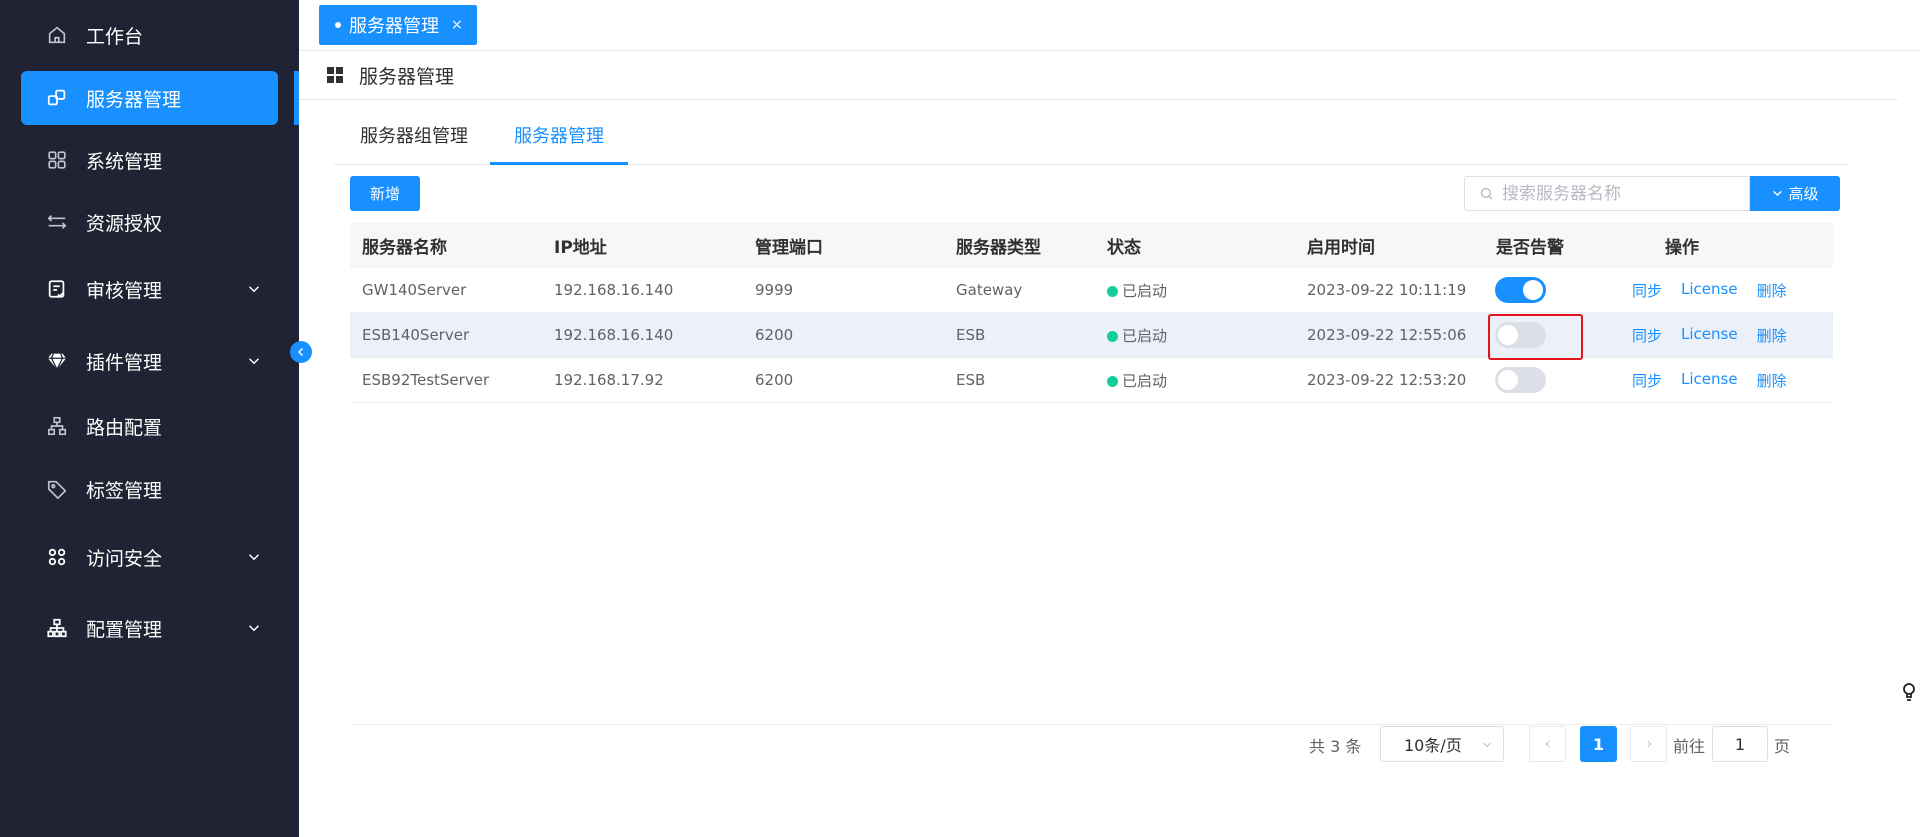  I want to click on page-suffix-label: 页, so click(1782, 746).